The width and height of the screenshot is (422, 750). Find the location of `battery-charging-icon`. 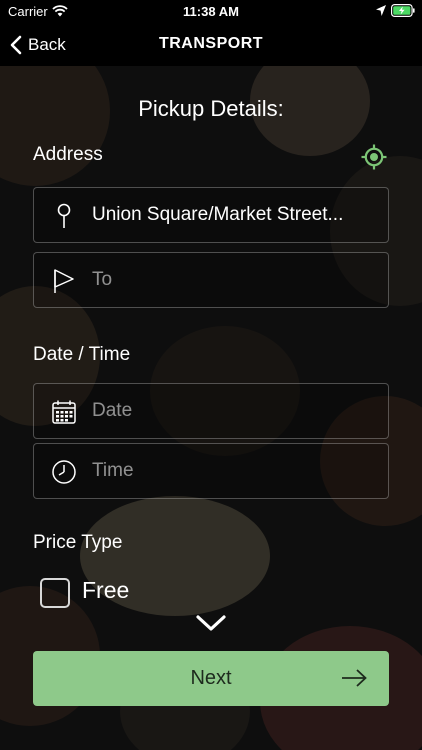

battery-charging-icon is located at coordinates (403, 10).